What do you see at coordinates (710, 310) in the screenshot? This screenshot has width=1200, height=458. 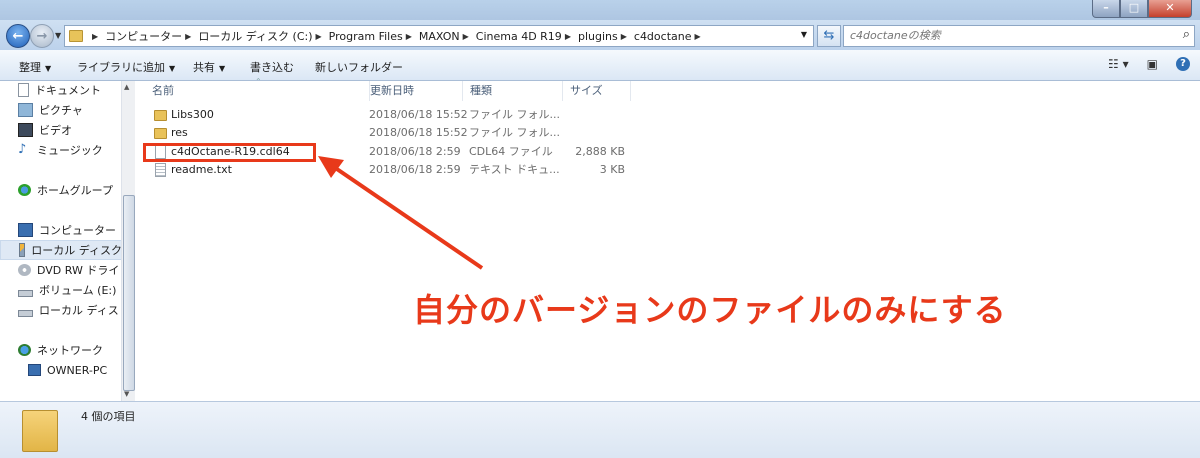 I see `annotation-text: 自分のバージョンのファイルのみにする` at bounding box center [710, 310].